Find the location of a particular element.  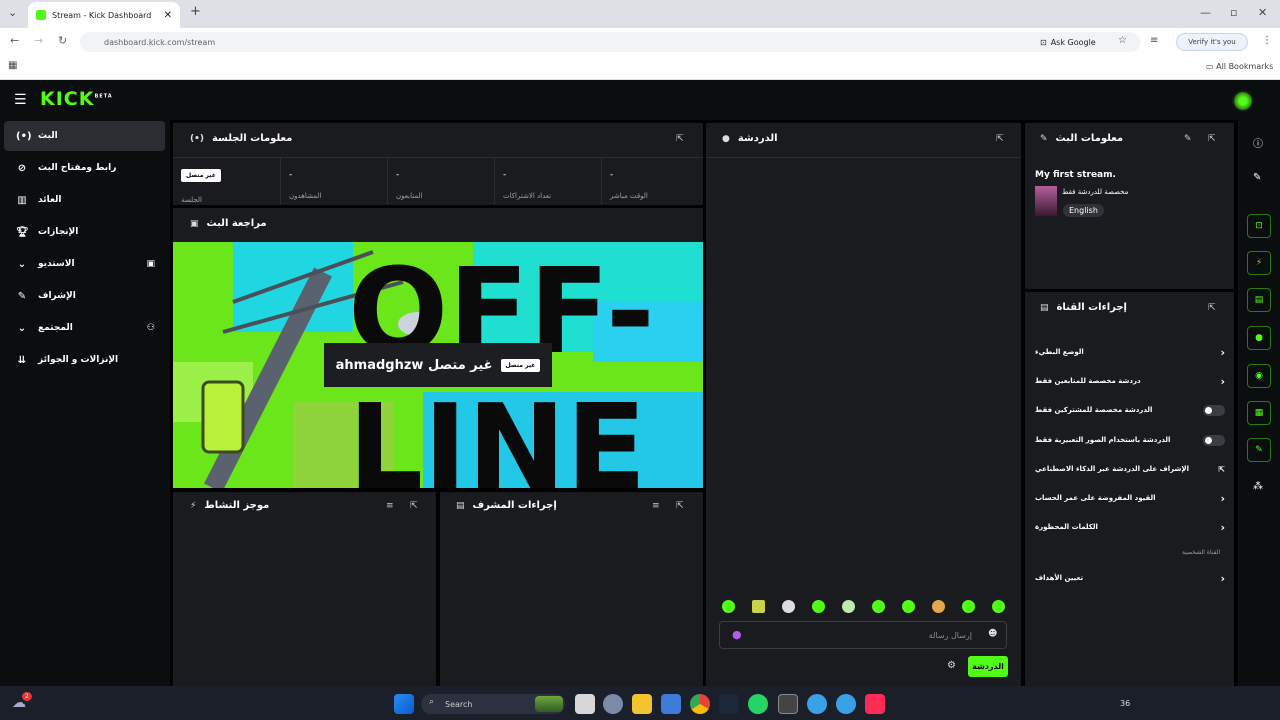

emoji-icon: ☻ is located at coordinates (992, 634).